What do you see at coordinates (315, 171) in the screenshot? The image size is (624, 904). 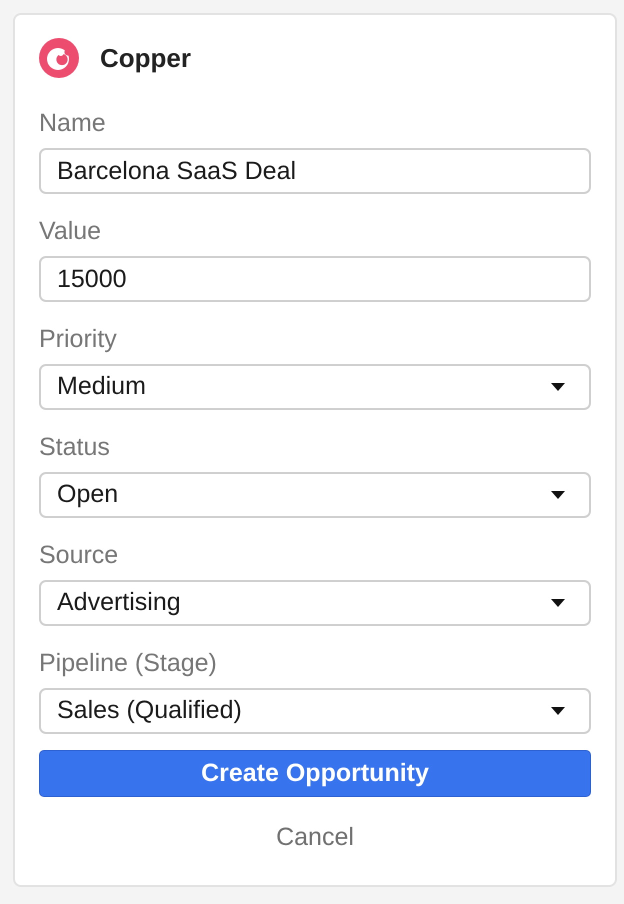 I see `text-input: Barcelona SaaS Deal` at bounding box center [315, 171].